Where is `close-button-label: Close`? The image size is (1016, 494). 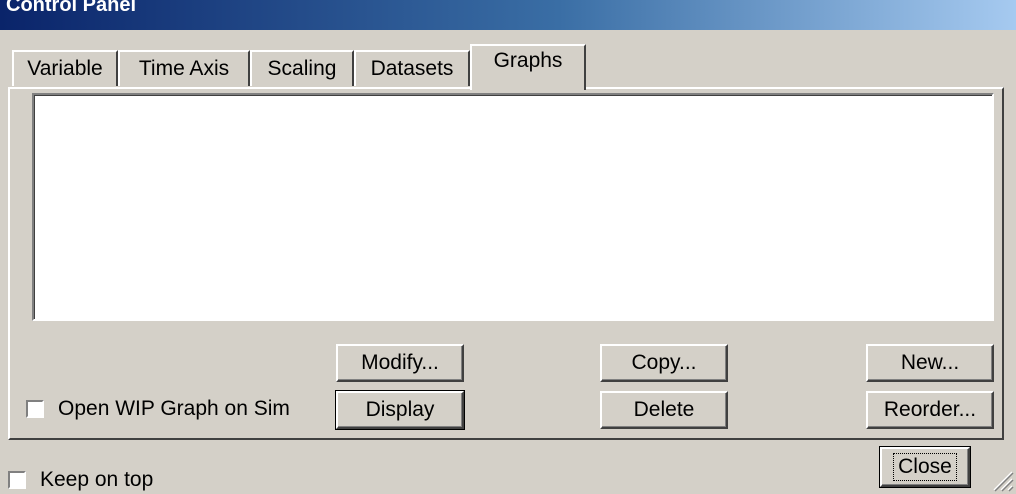
close-button-label: Close is located at coordinates (925, 467).